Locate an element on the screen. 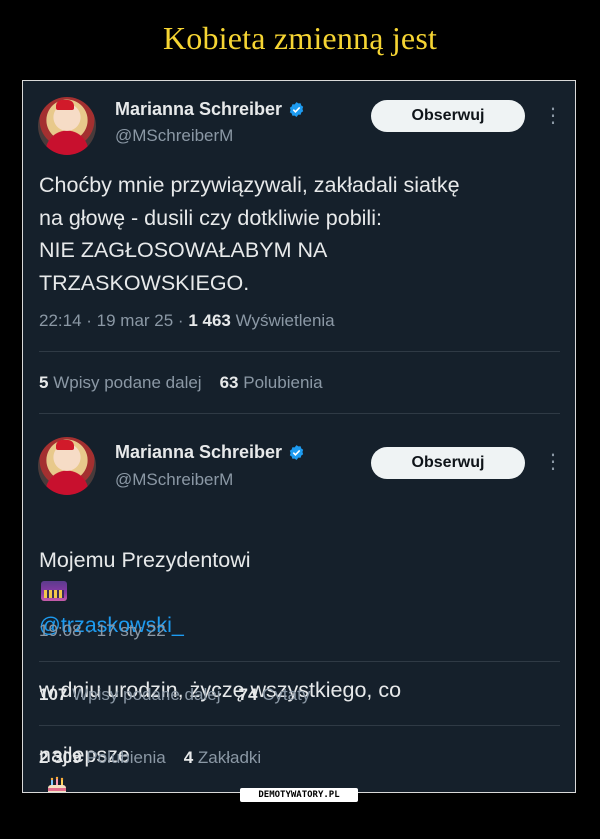 The width and height of the screenshot is (600, 839). likes-stat: 2 309 Polubienia is located at coordinates (102, 758).